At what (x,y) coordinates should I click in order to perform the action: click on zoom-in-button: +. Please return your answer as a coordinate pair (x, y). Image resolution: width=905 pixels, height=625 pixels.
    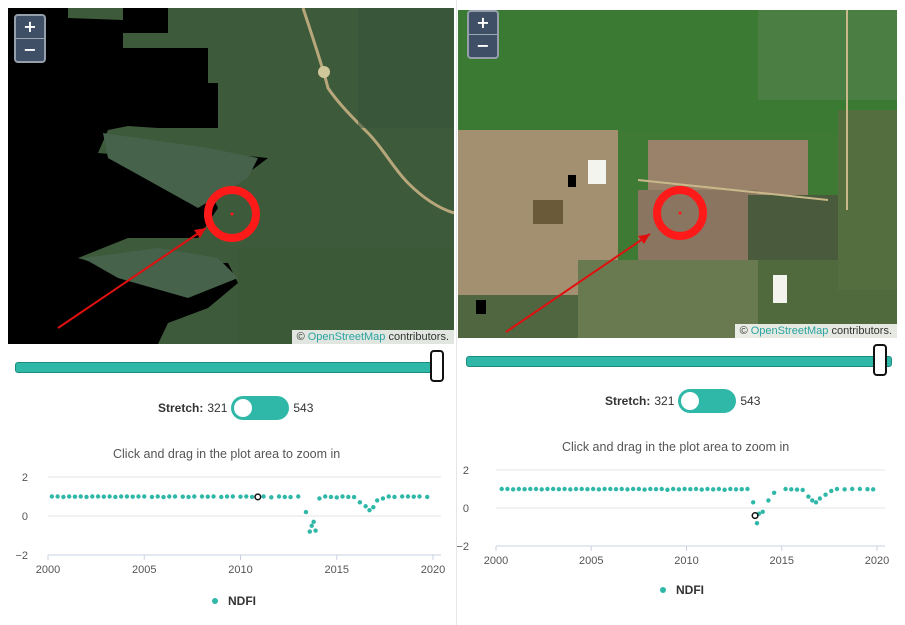
    Looking at the image, I should click on (483, 23).